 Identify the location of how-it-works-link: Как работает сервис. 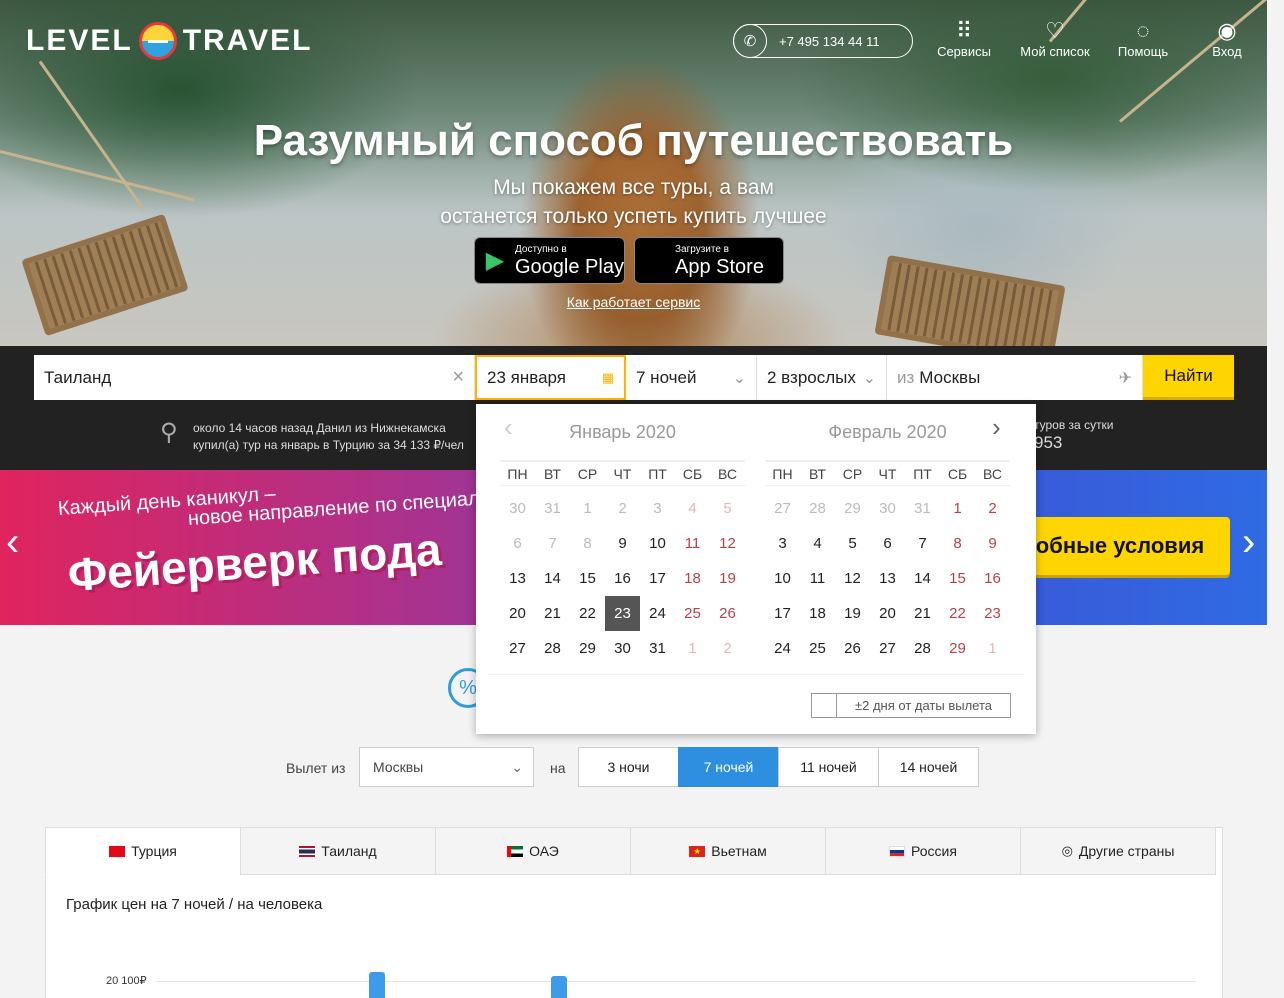
(633, 302).